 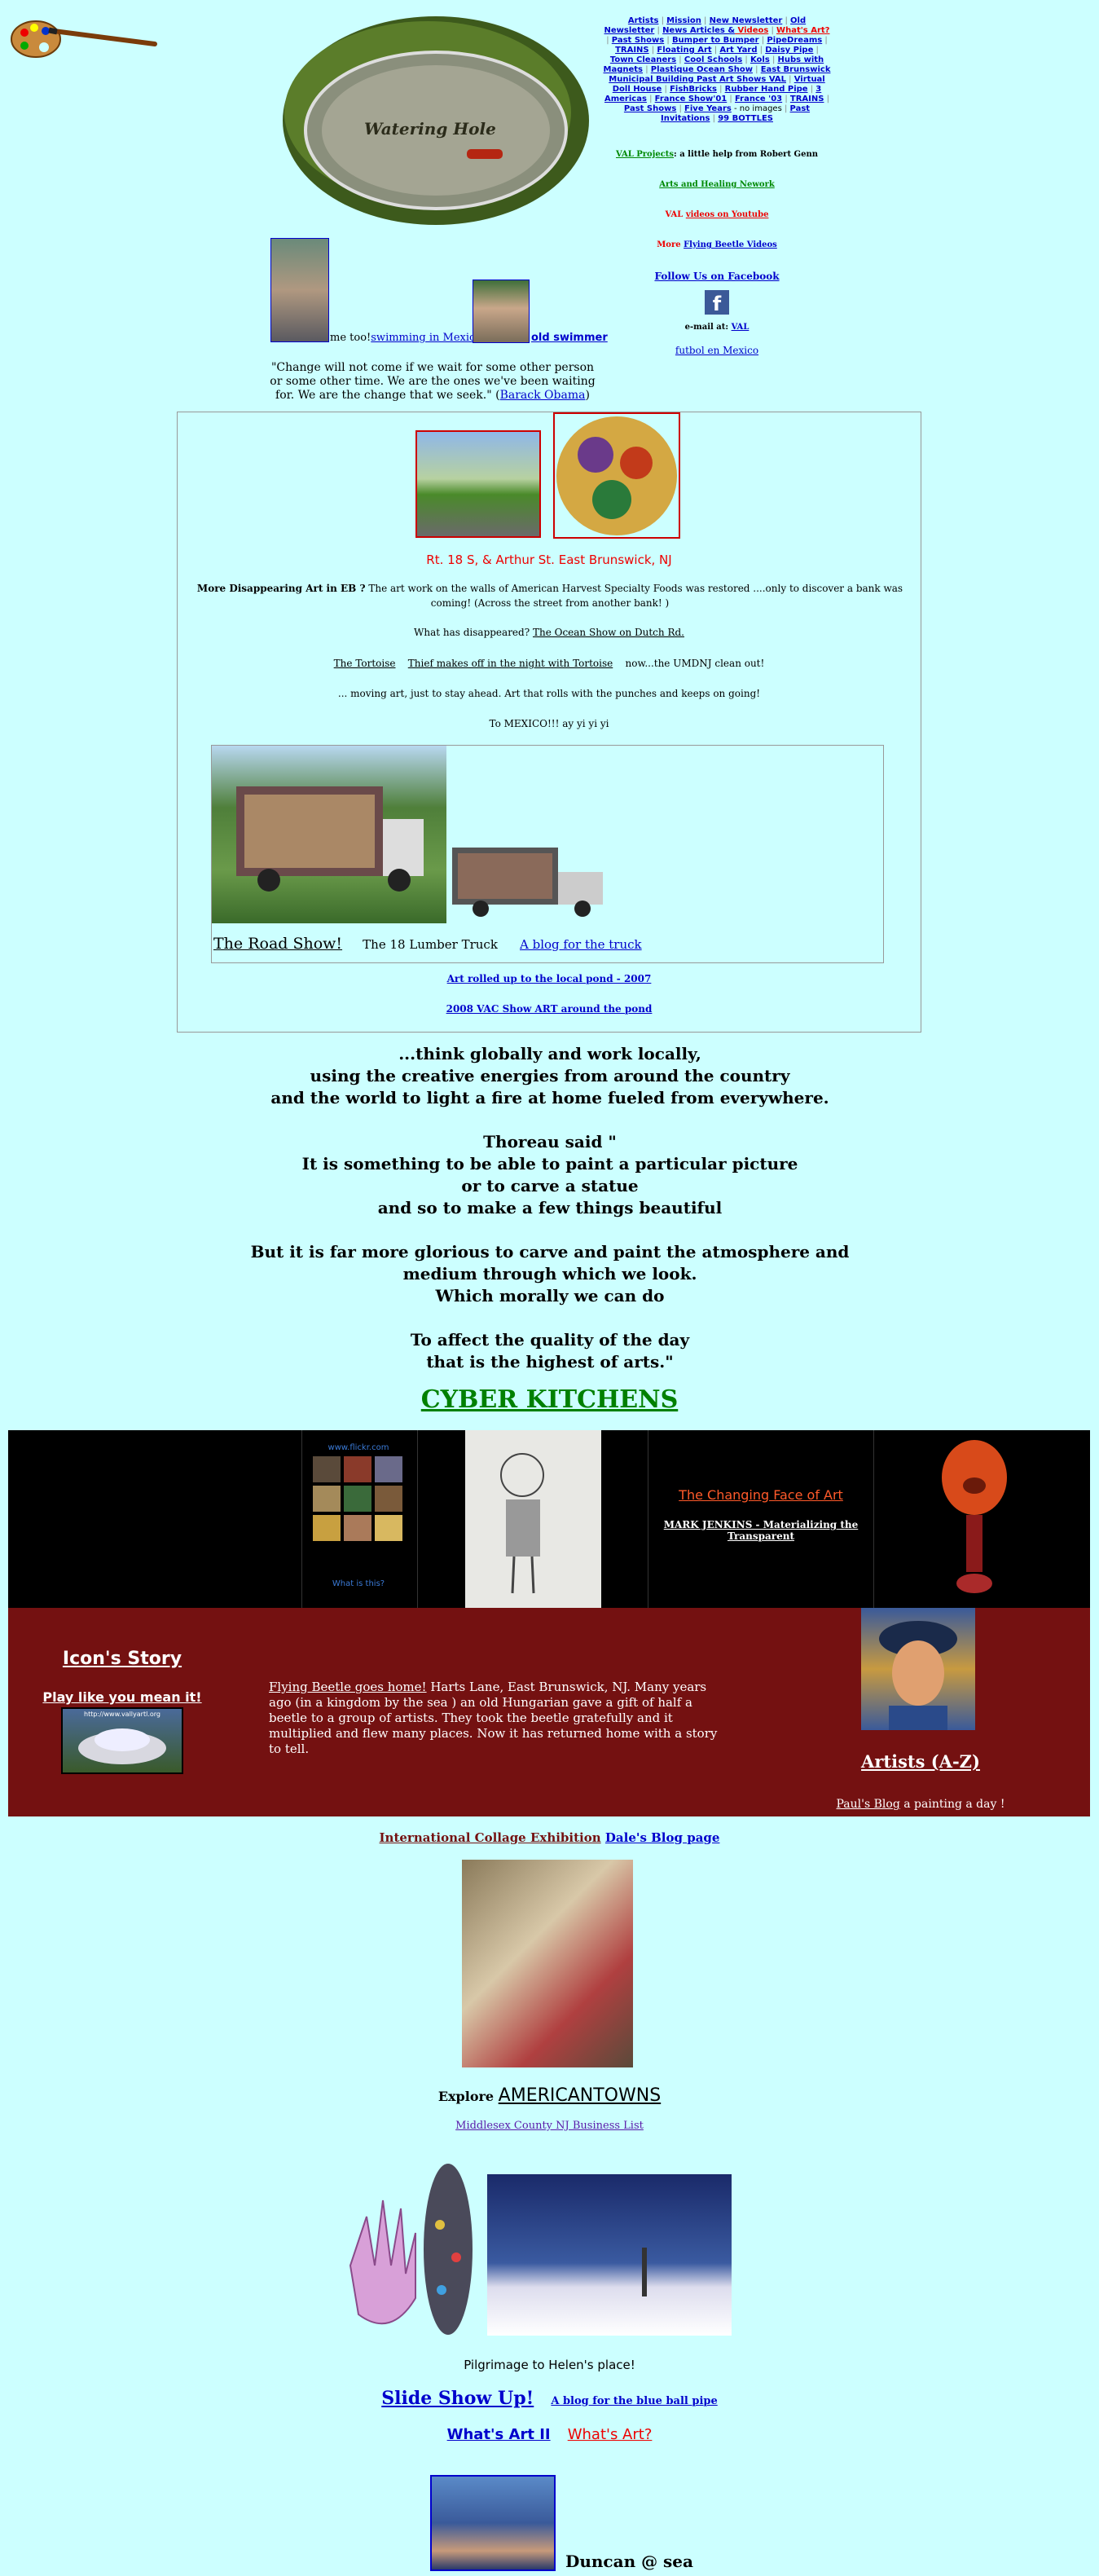 What do you see at coordinates (581, 944) in the screenshot?
I see `truck-blog-link: A blog for the truck` at bounding box center [581, 944].